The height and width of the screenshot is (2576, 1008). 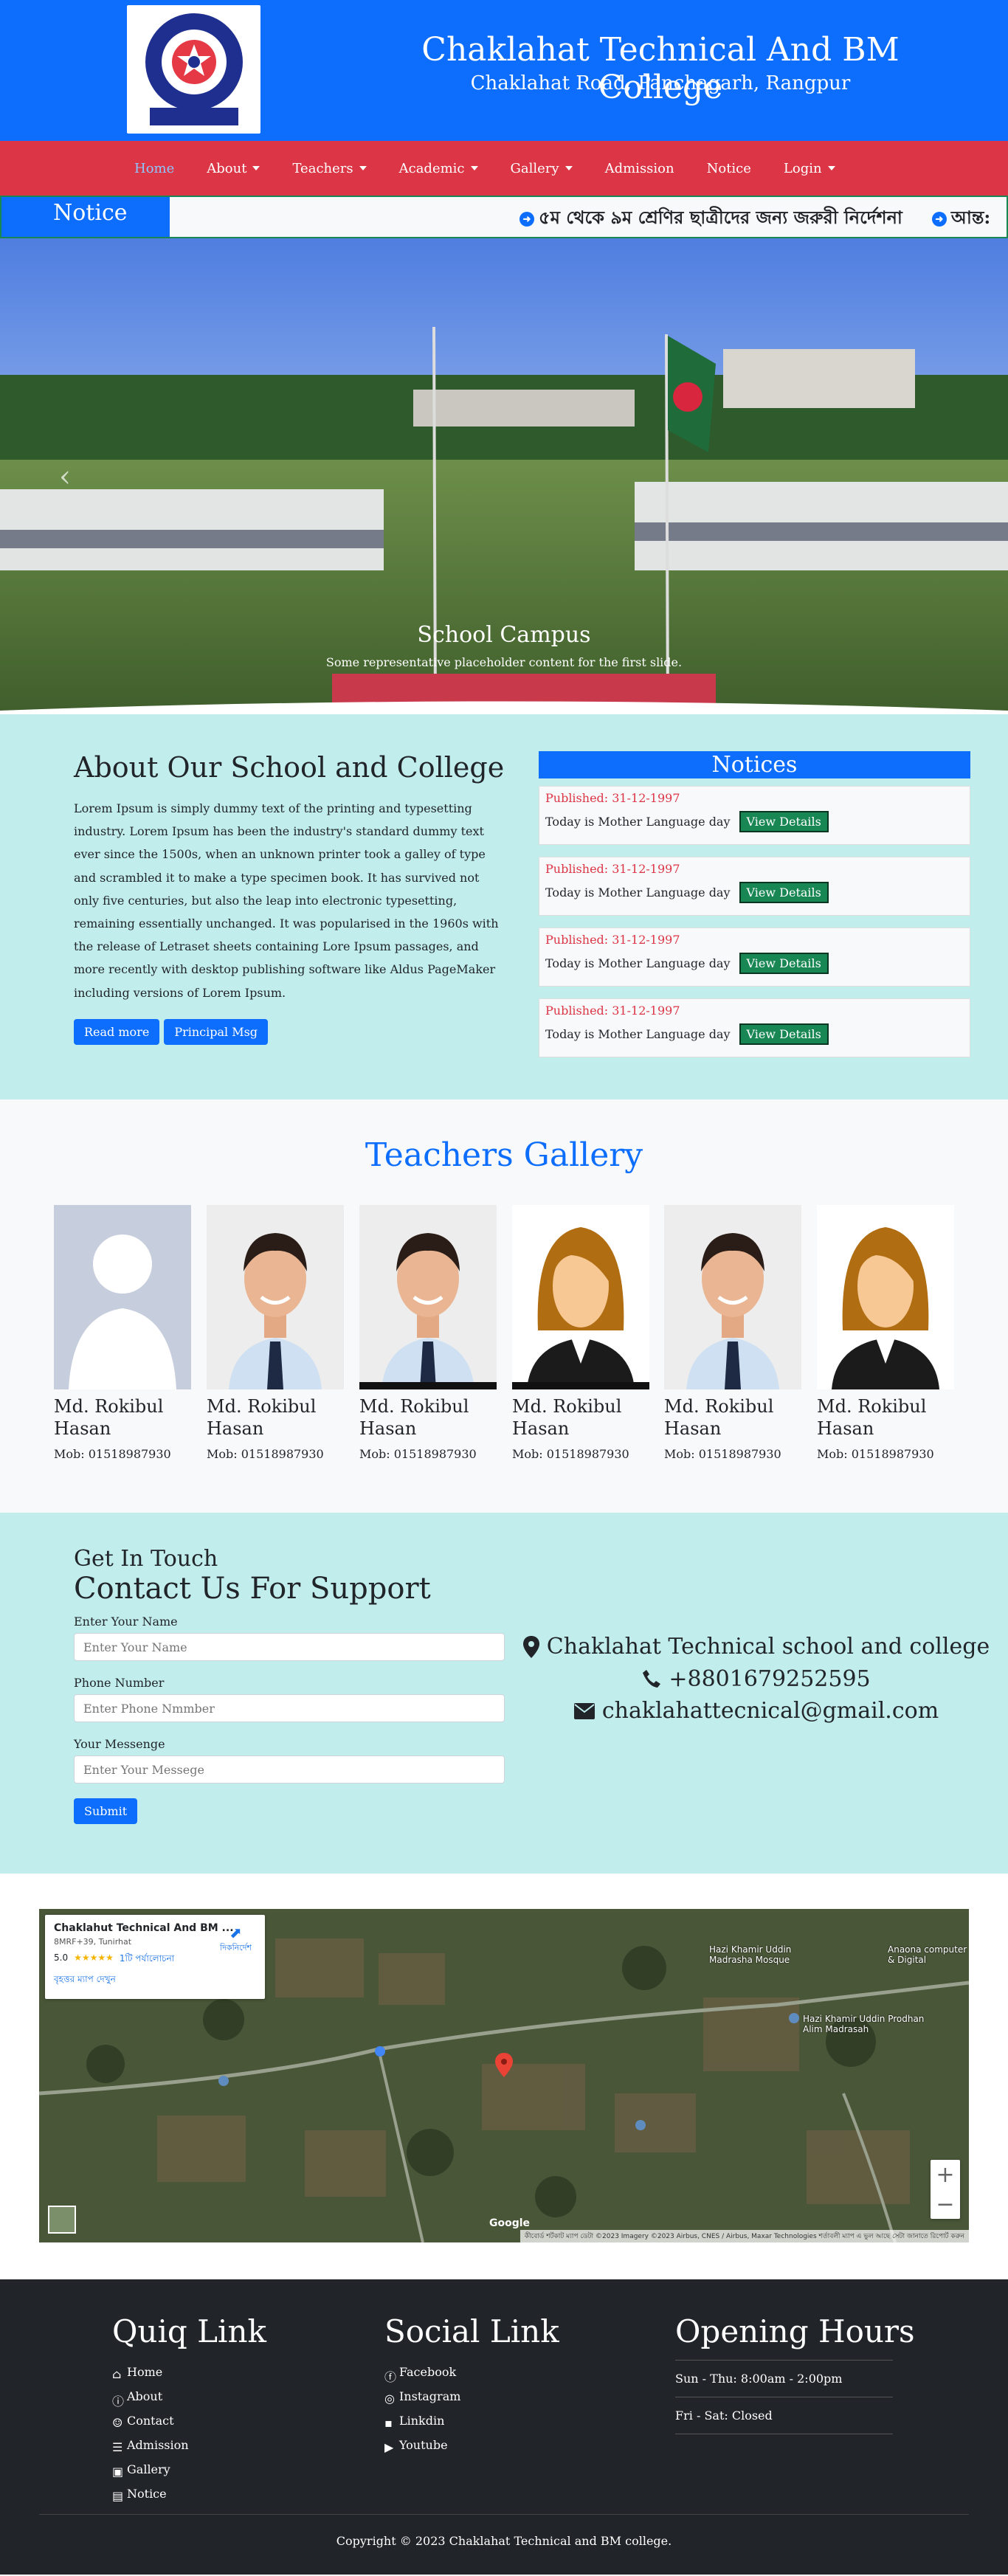 I want to click on footer-link-youtube: ▶ Youtube, so click(x=472, y=2445).